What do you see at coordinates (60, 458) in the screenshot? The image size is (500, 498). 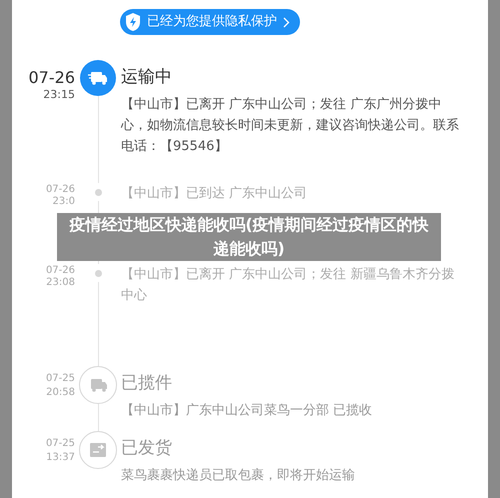 I see `event-time: 13:37` at bounding box center [60, 458].